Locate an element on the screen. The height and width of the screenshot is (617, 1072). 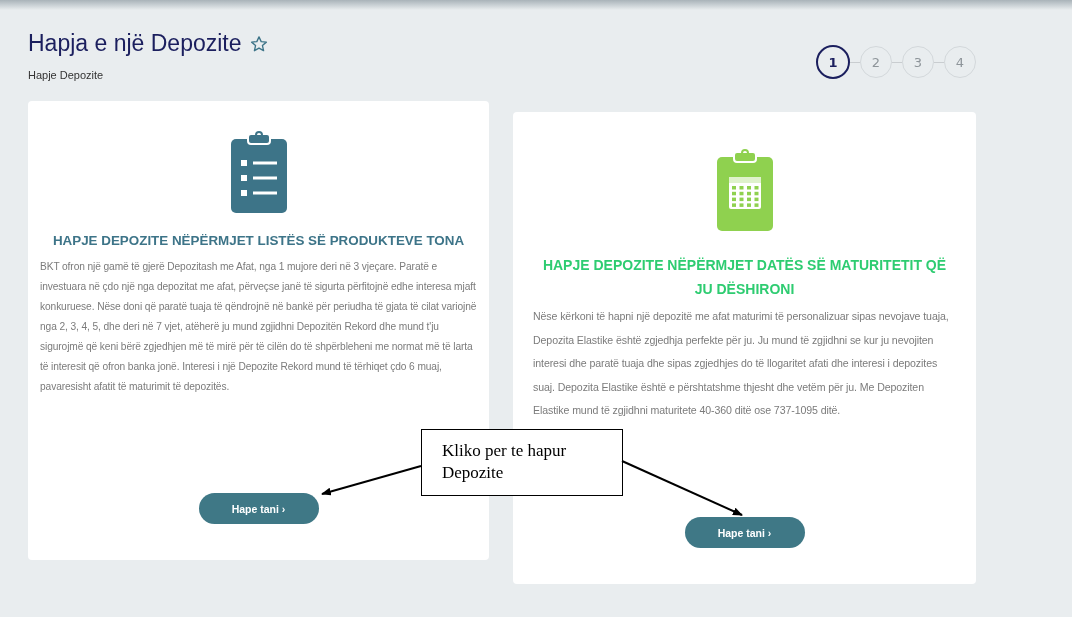
card-description: Nëse kërkoni të hapni një depozitë me afat maturimi të personalizuar sipas nevojave tuaja, Depozita Elastike është zgjedhja perfekte për ju. Ju mund të zgjidhni se kur ju nevojiten interesi dhe paratë tuaja dhe sipas zgjedhjes do të llogaritet afati dhe interesi i depozites suaj. Depozita Elastike është e përshtatshme thjesht dhe vetëm për ju. Me Depoziten Elastike mund të zgjidhni maturitete 40-360 ditë ose 737-1095 ditë. is located at coordinates (741, 363).